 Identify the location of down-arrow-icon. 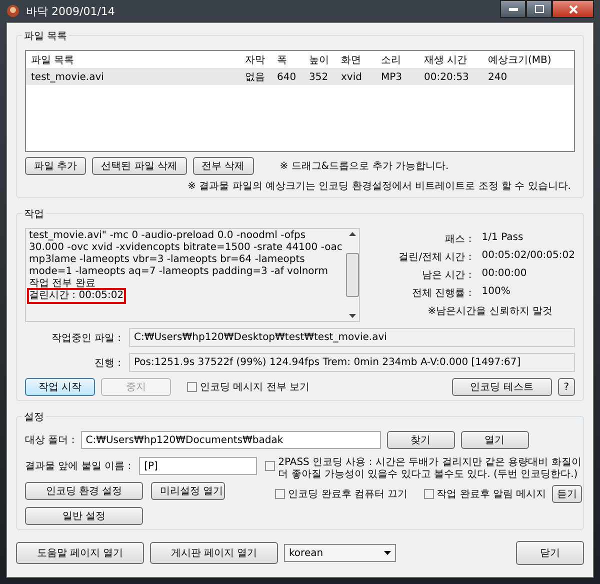
(352, 316).